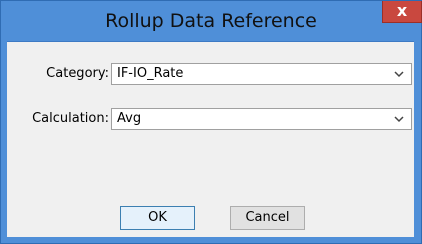 This screenshot has width=422, height=244. I want to click on calculation-select: Avg, so click(261, 119).